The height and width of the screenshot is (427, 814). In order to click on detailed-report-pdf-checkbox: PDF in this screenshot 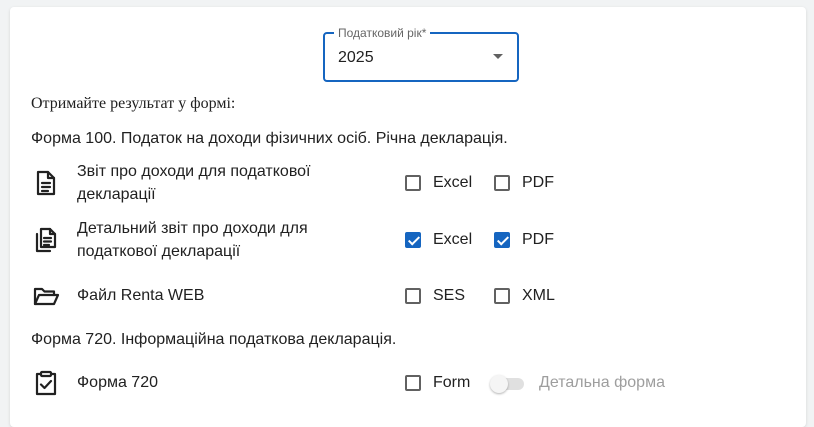, I will do `click(524, 240)`.